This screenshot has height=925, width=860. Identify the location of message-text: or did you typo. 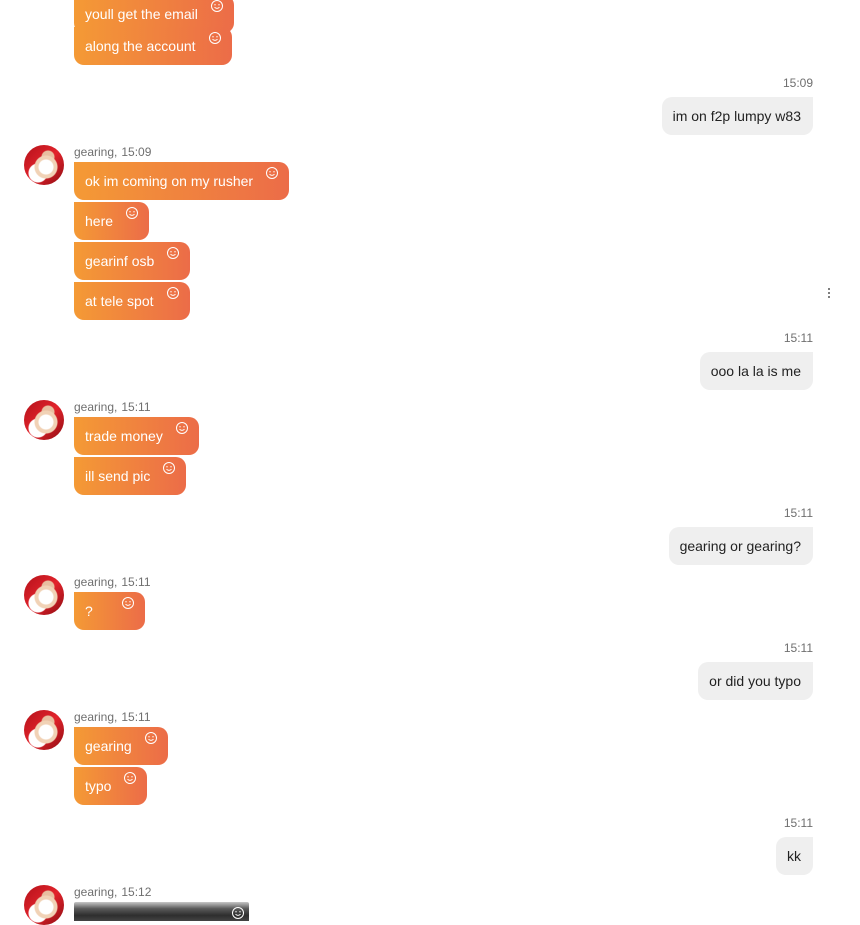
(755, 681).